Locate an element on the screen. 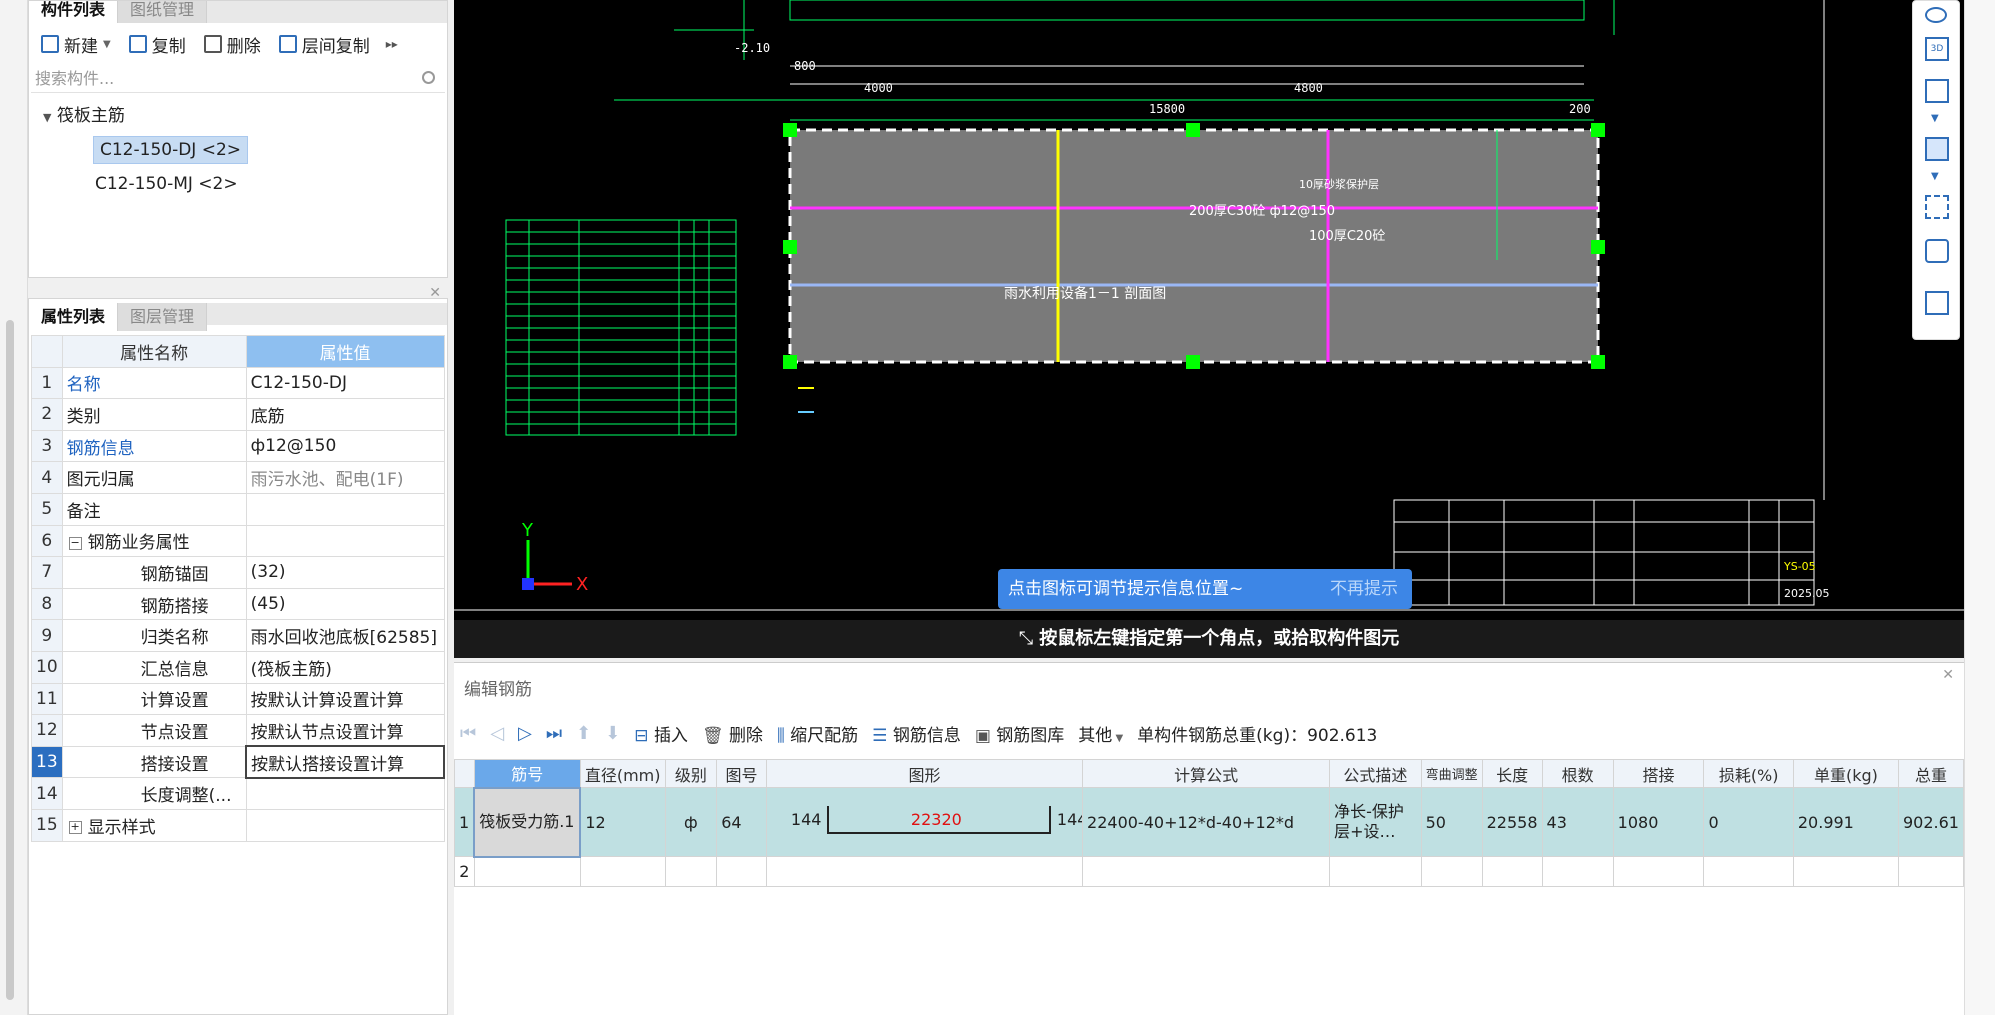  3d-view-icon: 3D is located at coordinates (1937, 49).